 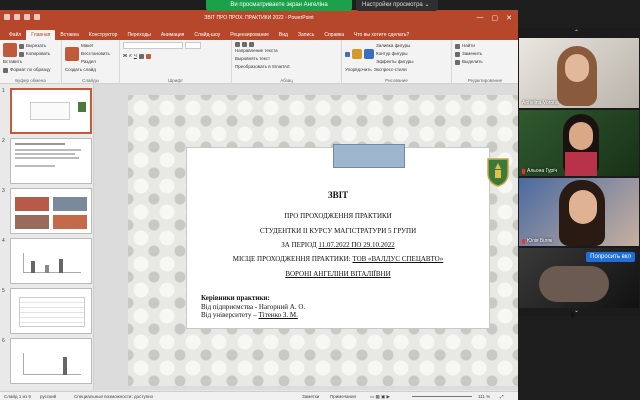 What do you see at coordinates (357, 54) in the screenshot?
I see `arrange-icon` at bounding box center [357, 54].